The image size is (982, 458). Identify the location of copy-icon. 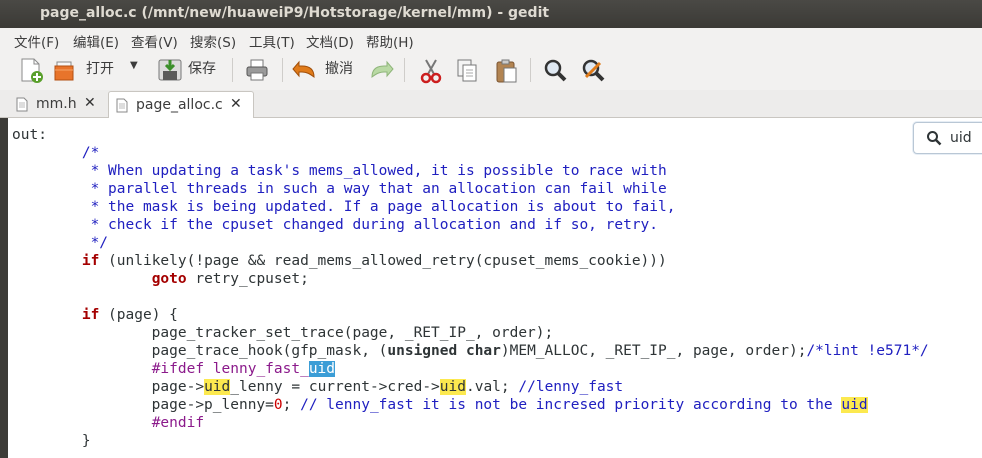
(467, 71).